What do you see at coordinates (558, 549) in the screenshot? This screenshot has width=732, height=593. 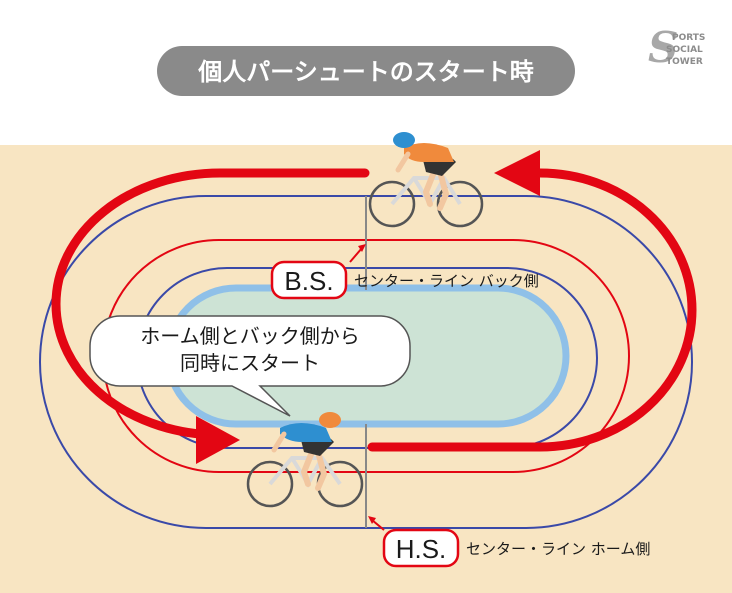 I see `hs-label: センター・ライン ホーム側` at bounding box center [558, 549].